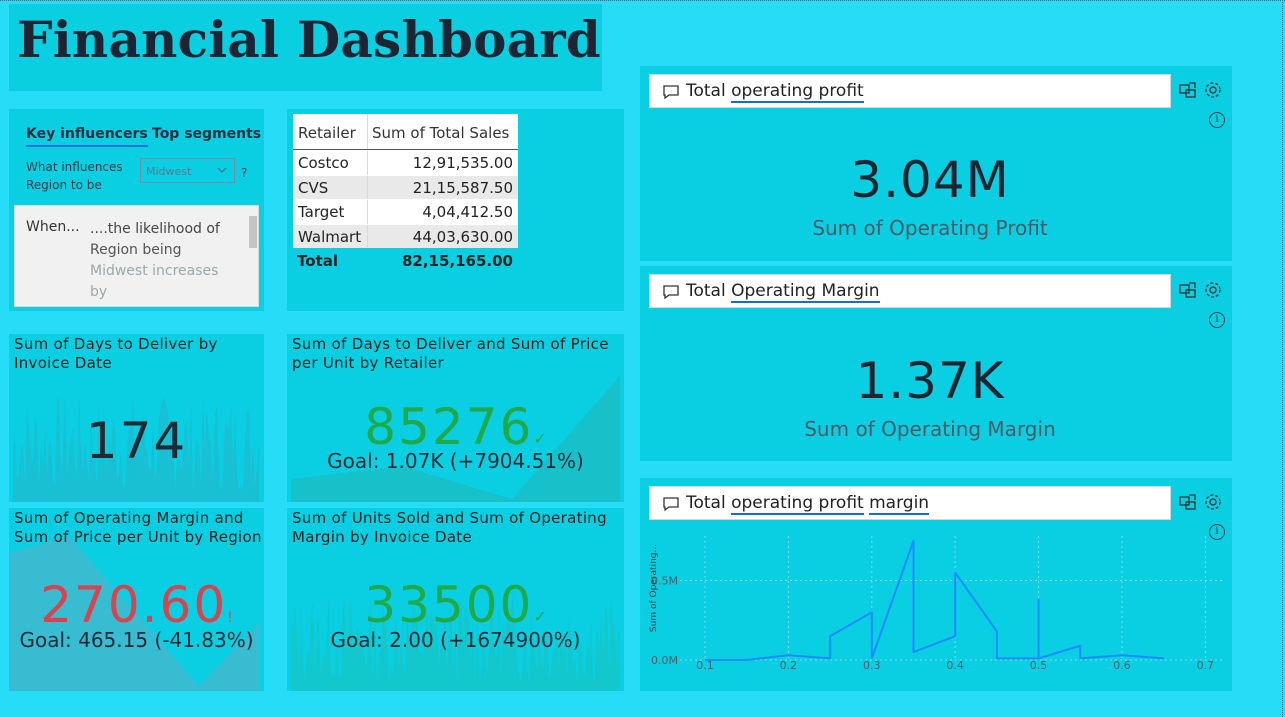  What do you see at coordinates (1122, 665) in the screenshot?
I see `x-tick-label: 0.6` at bounding box center [1122, 665].